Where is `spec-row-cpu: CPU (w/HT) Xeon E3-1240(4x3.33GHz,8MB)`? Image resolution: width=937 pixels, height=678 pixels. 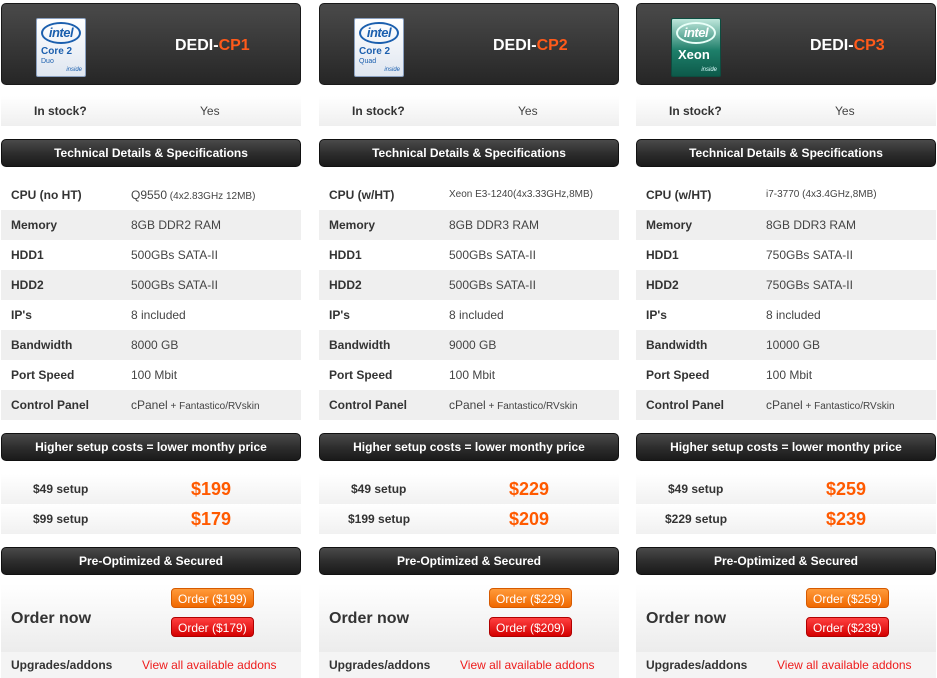
spec-row-cpu: CPU (w/HT) Xeon E3-1240(4x3.33GHz,8MB) is located at coordinates (469, 195).